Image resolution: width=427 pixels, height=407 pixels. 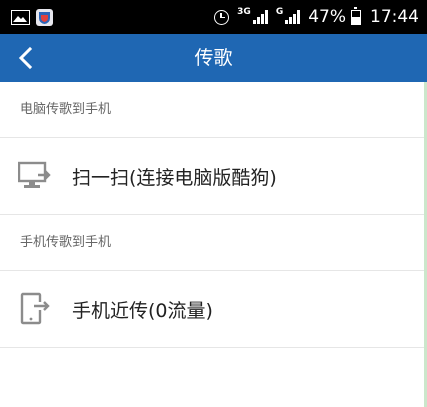 What do you see at coordinates (174, 177) in the screenshot?
I see `scan-connect-pc-label: 扫一扫(连接电脑版酷狗)` at bounding box center [174, 177].